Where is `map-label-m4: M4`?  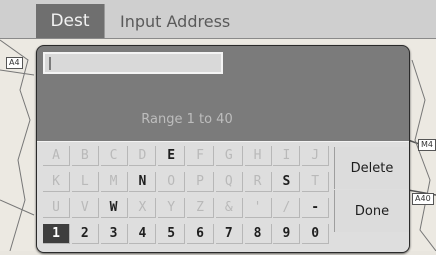 map-label-m4: M4 is located at coordinates (427, 145).